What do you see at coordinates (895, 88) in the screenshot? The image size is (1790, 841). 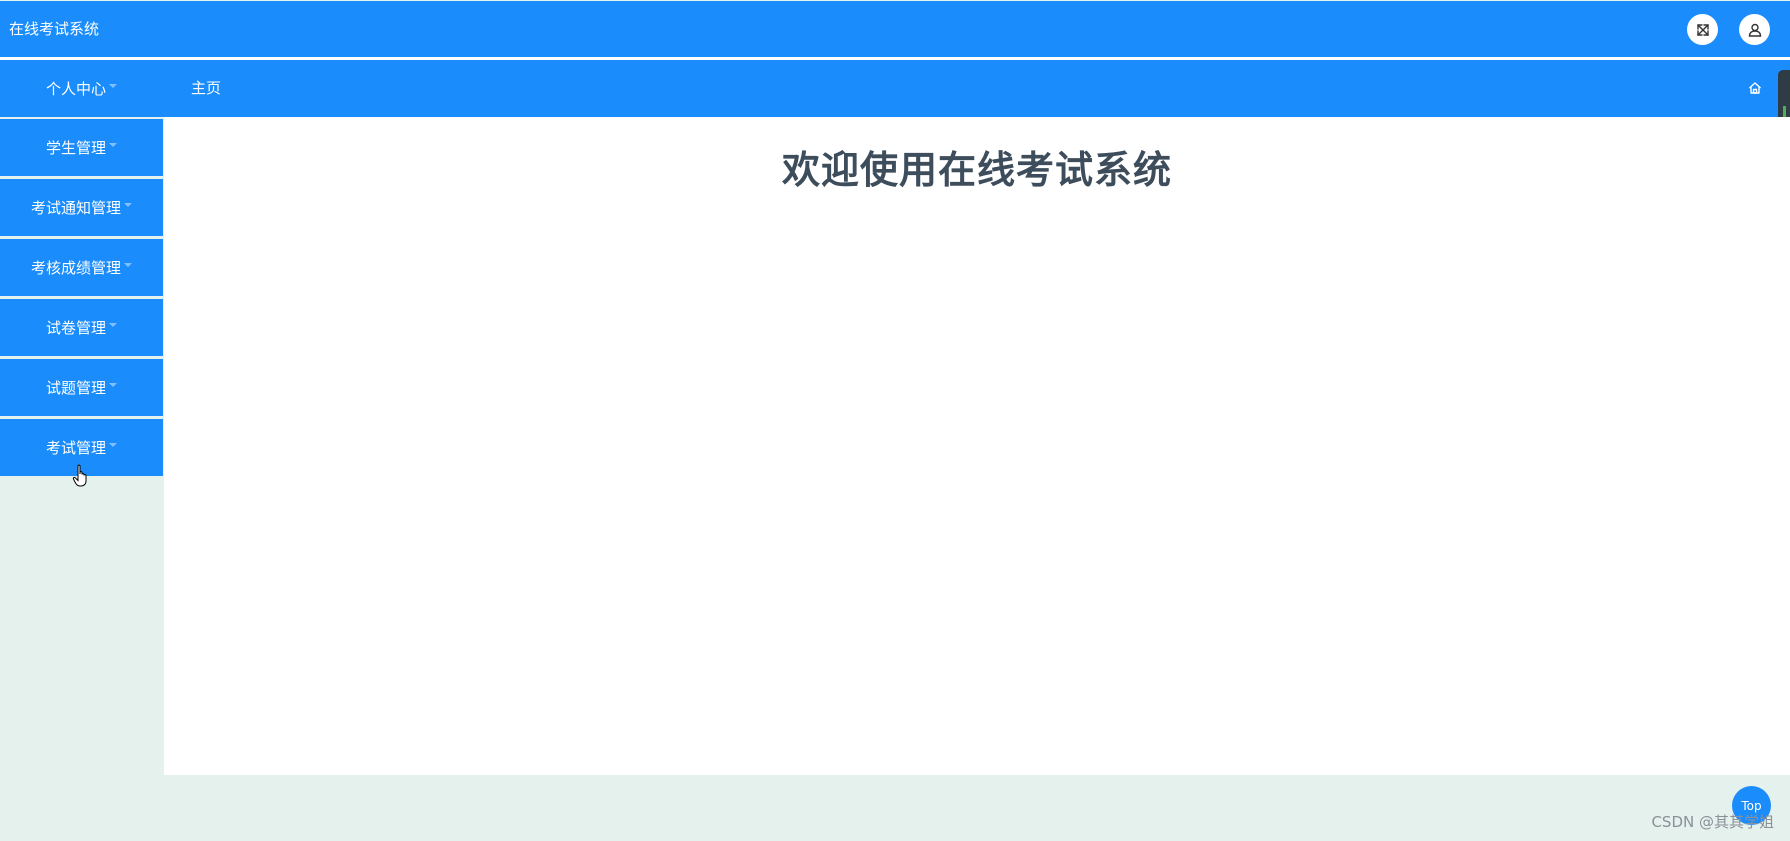 I see `nav-bar: 个人中心 主页` at bounding box center [895, 88].